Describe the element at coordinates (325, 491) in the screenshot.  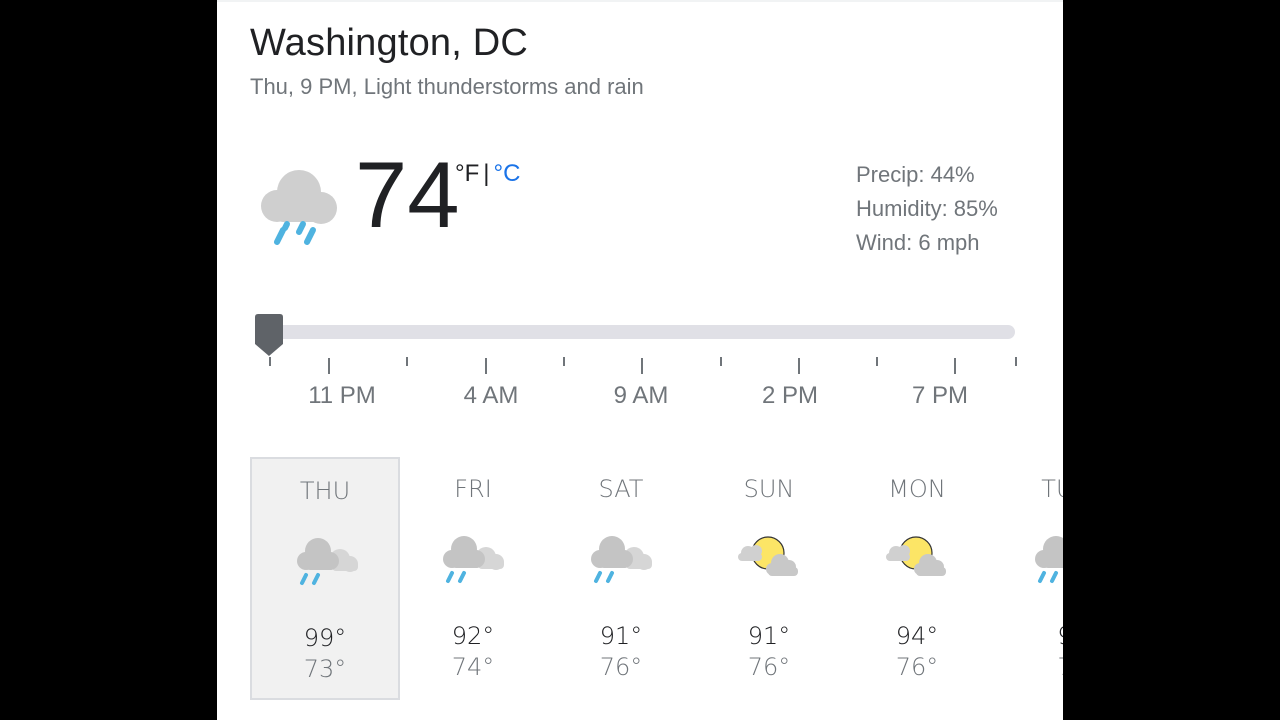
I see `forecast-day-name: THU` at that location.